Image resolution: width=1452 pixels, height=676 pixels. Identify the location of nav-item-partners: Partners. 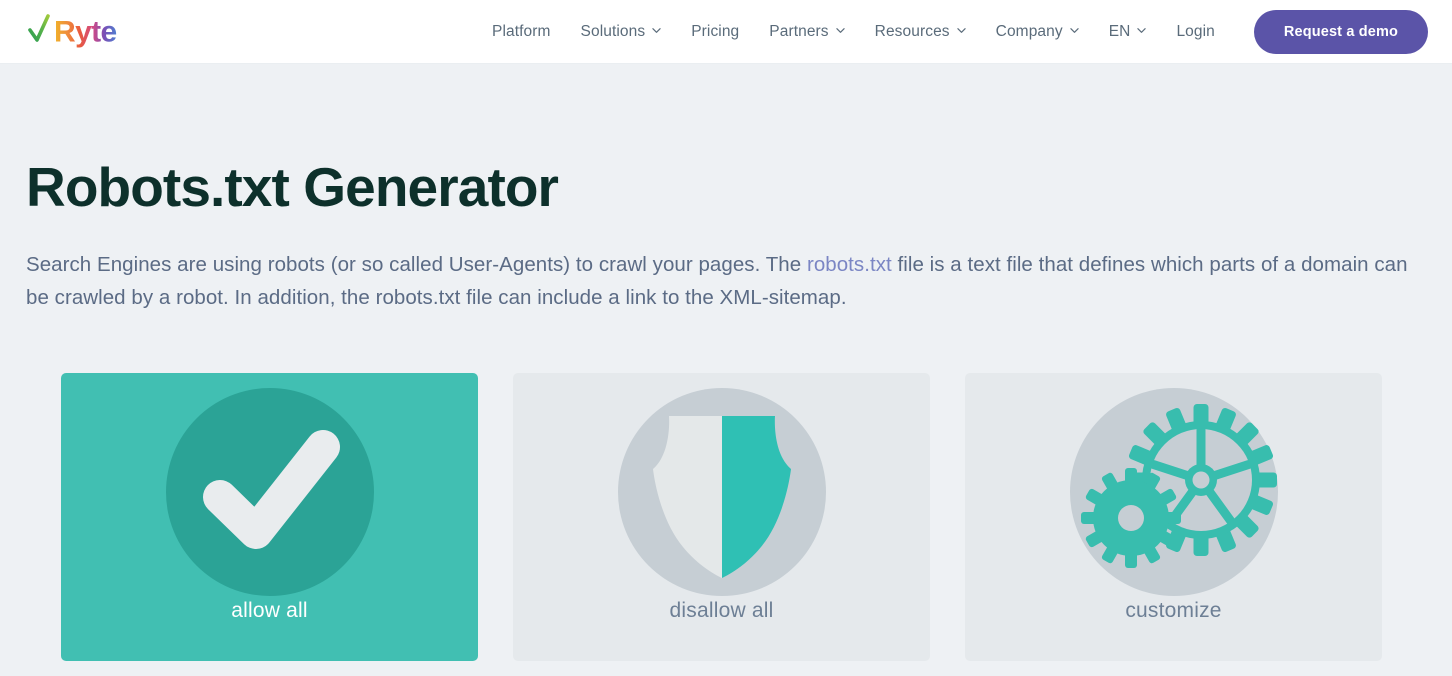
(806, 32).